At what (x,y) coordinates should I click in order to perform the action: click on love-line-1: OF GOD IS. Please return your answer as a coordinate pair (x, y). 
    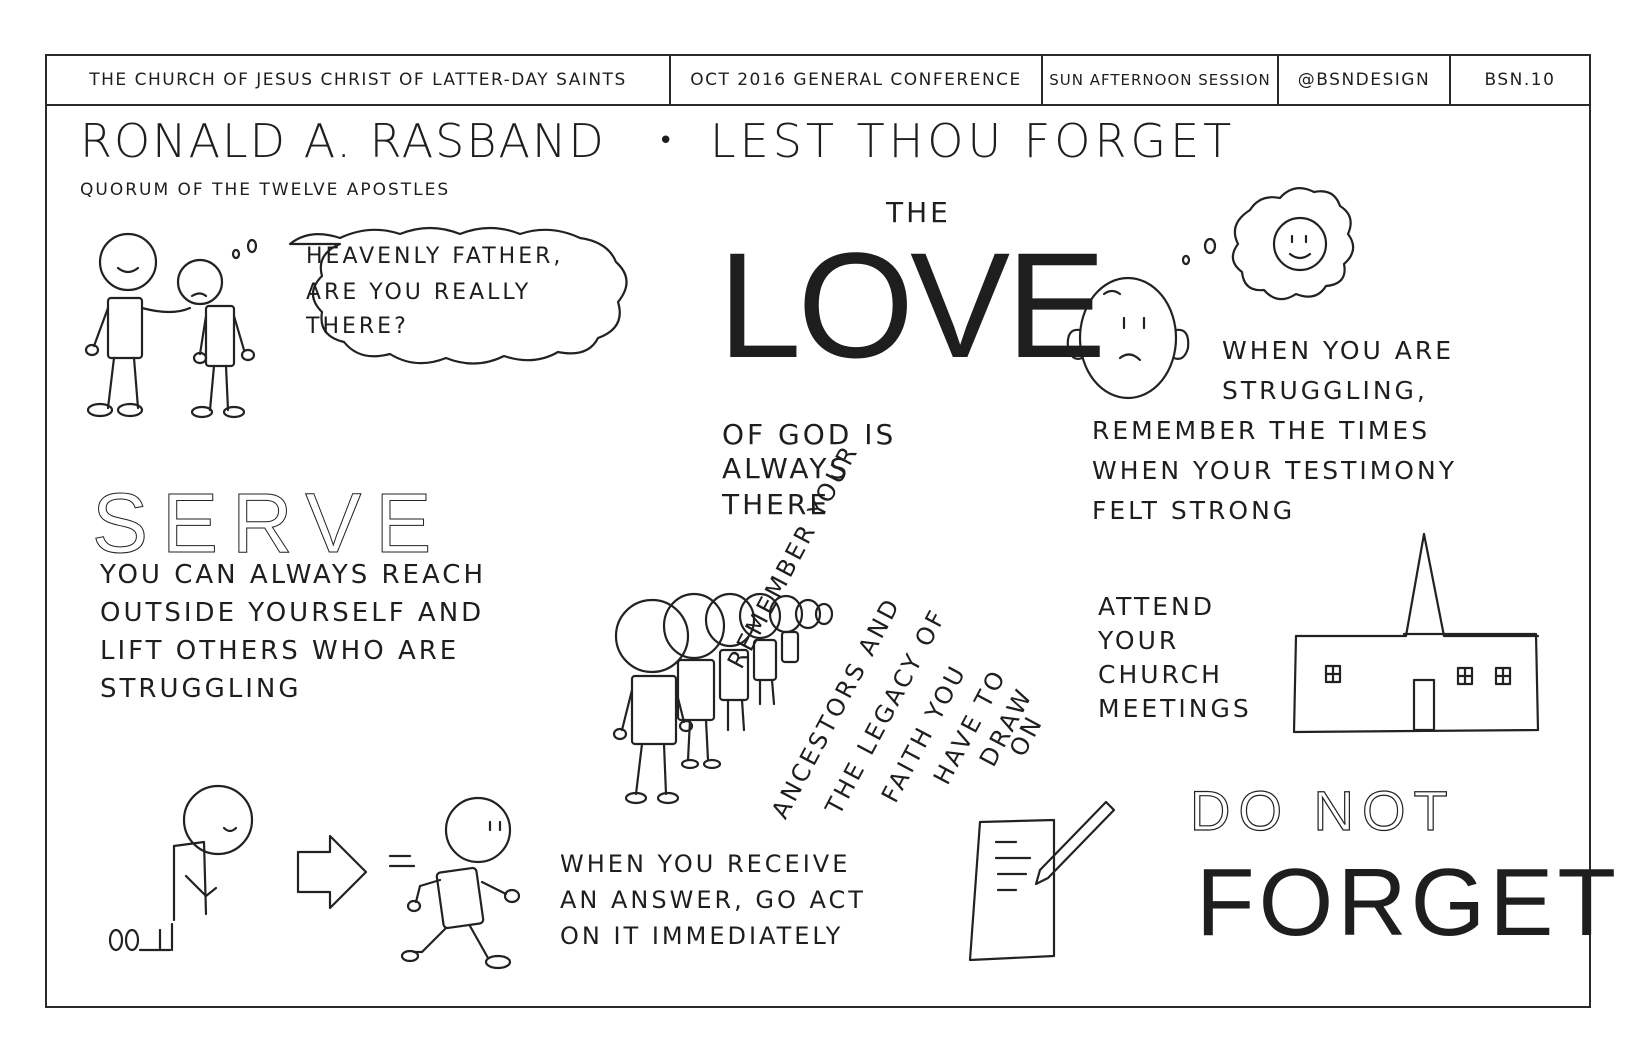
    Looking at the image, I should click on (809, 434).